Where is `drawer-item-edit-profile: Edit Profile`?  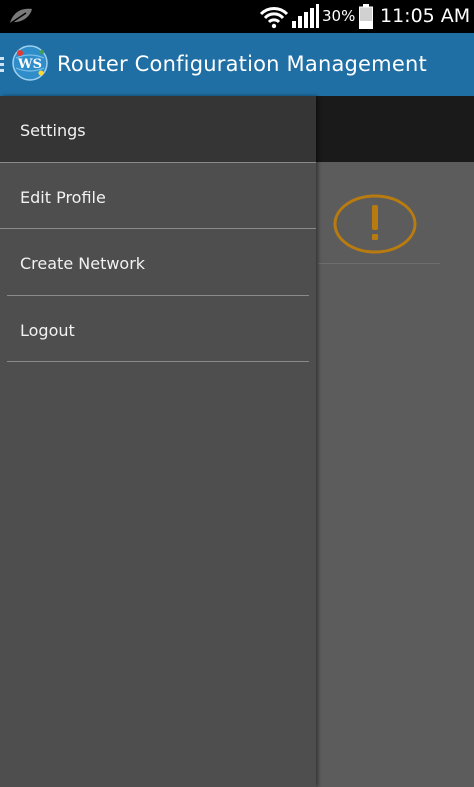 drawer-item-edit-profile: Edit Profile is located at coordinates (158, 196).